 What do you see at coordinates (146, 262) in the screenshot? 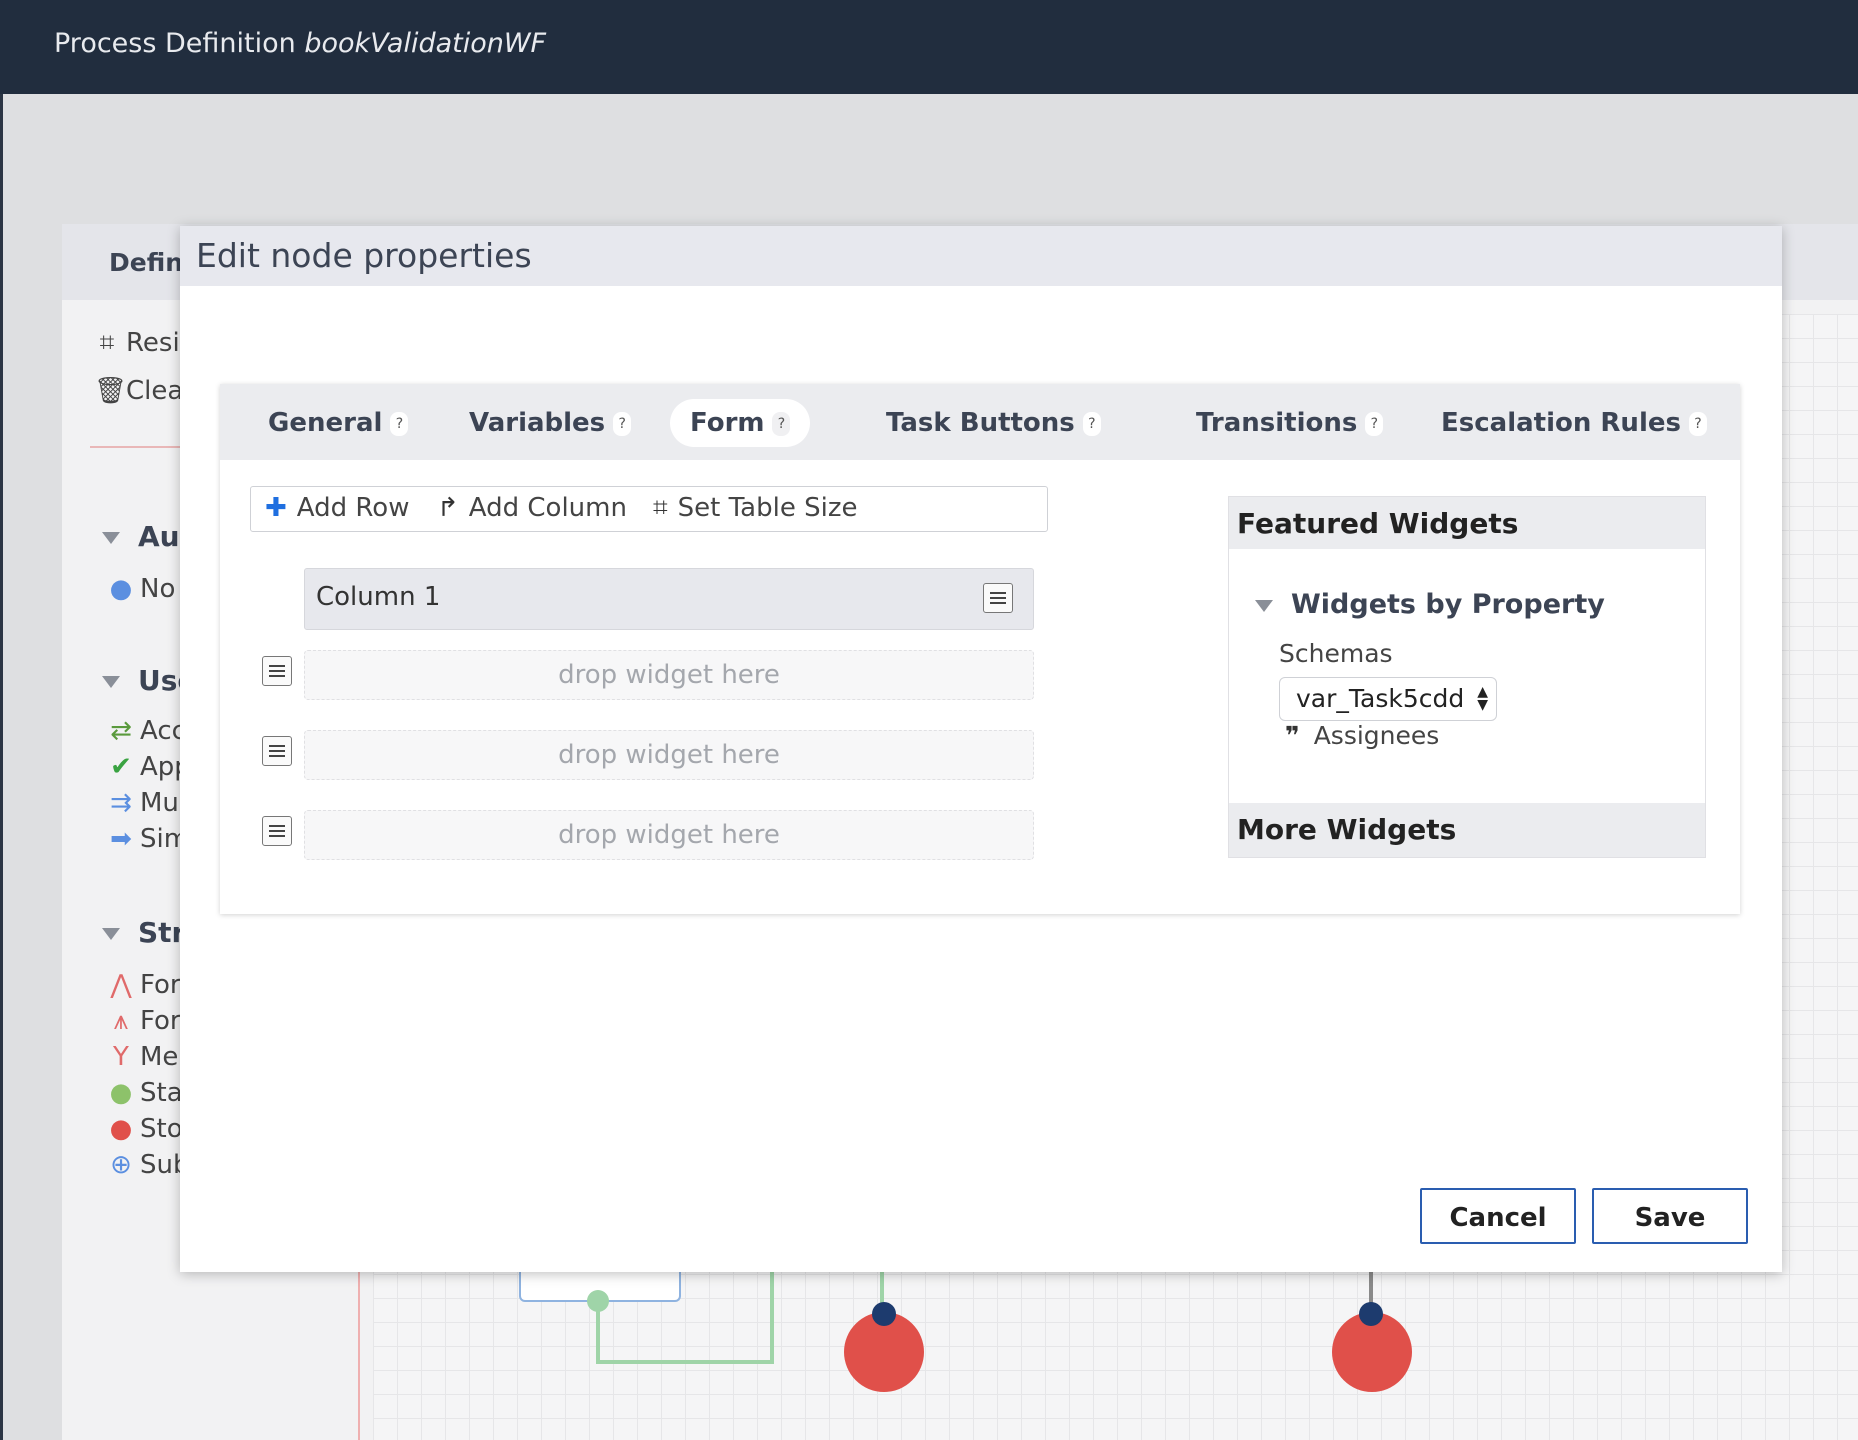
I see `definition-panel-title: Defin` at bounding box center [146, 262].